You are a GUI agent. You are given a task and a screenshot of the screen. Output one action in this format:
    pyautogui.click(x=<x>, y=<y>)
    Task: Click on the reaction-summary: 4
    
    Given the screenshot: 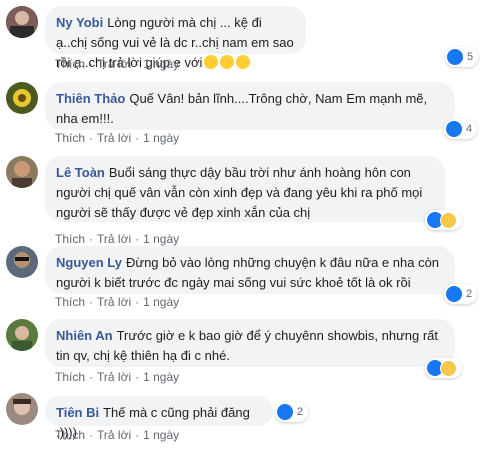 What is the action you would take?
    pyautogui.click(x=461, y=129)
    